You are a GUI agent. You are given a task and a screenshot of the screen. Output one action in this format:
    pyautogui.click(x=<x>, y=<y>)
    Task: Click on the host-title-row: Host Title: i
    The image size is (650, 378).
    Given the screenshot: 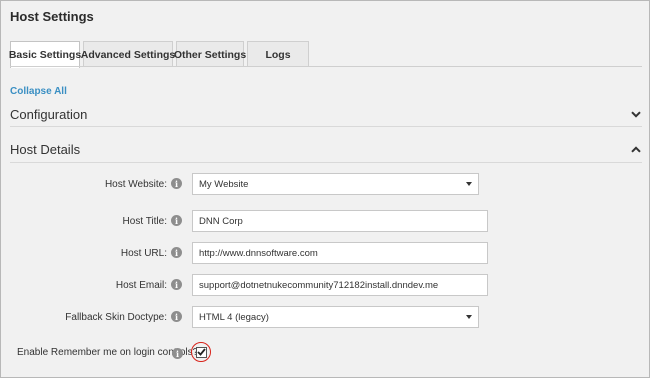 What is the action you would take?
    pyautogui.click(x=325, y=222)
    